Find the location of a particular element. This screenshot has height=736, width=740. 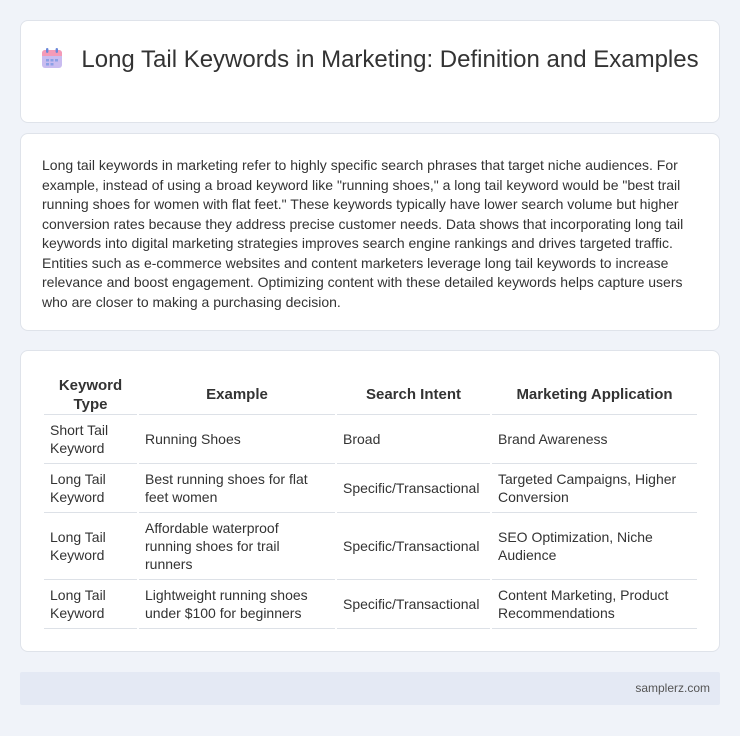

cell-marketing-application: SEO Optimization, Niche Audience is located at coordinates (594, 546).